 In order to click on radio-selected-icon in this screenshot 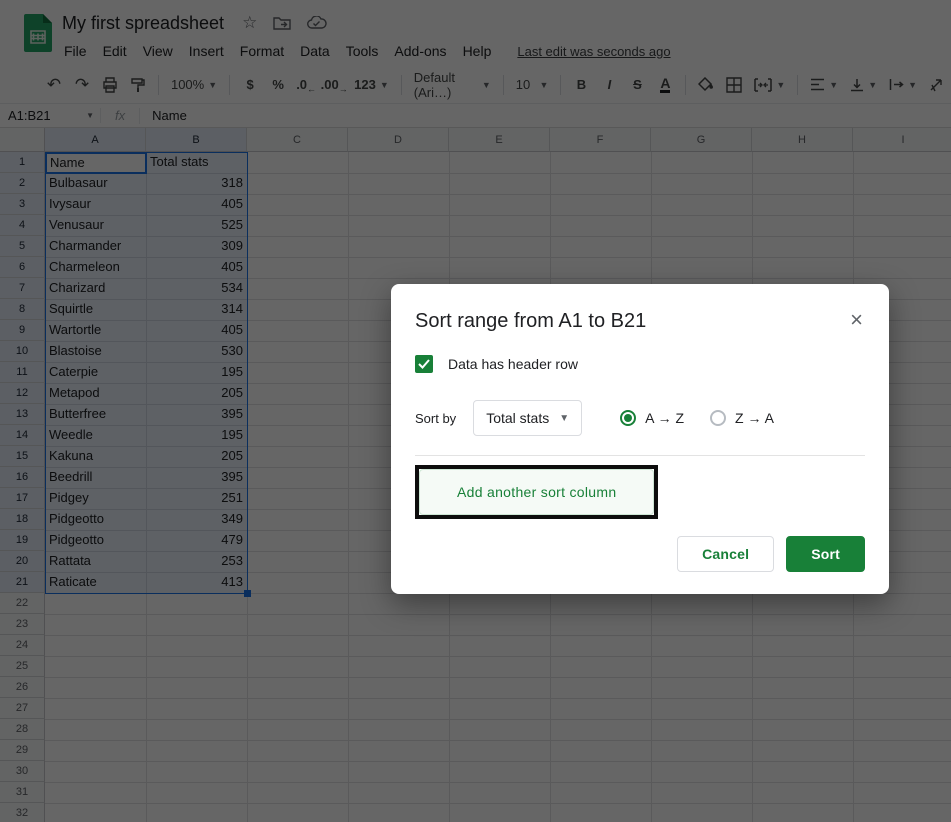, I will do `click(628, 418)`.